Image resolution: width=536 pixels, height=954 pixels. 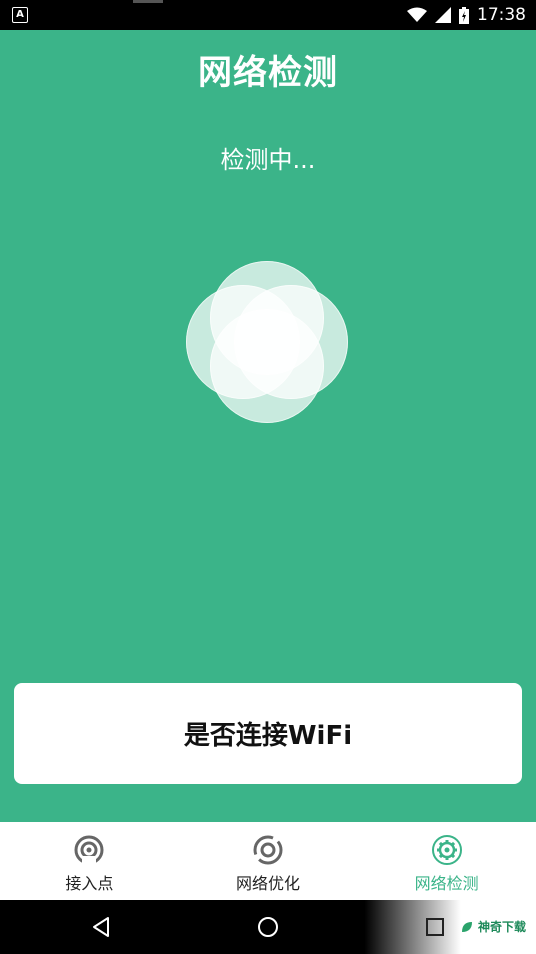 What do you see at coordinates (89, 883) in the screenshot?
I see `nav-label-access-point: 接入点` at bounding box center [89, 883].